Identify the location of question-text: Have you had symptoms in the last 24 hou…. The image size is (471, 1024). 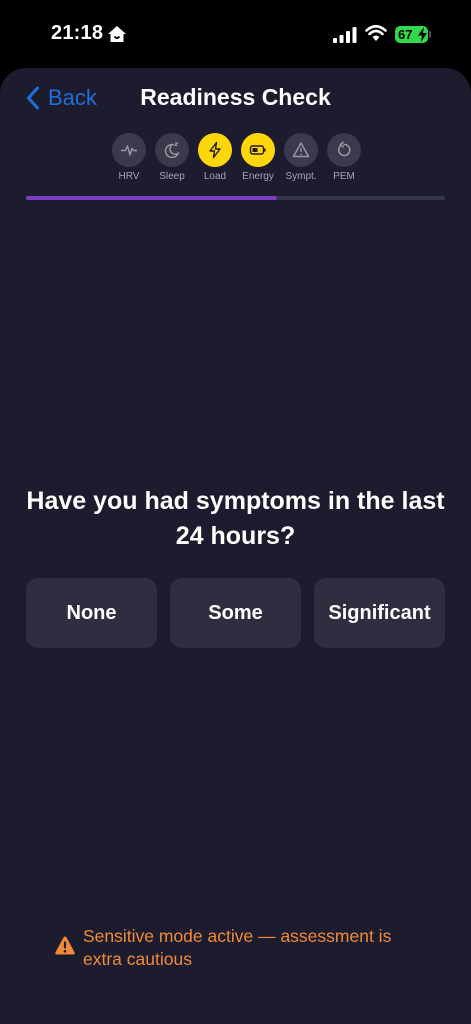
(235, 518).